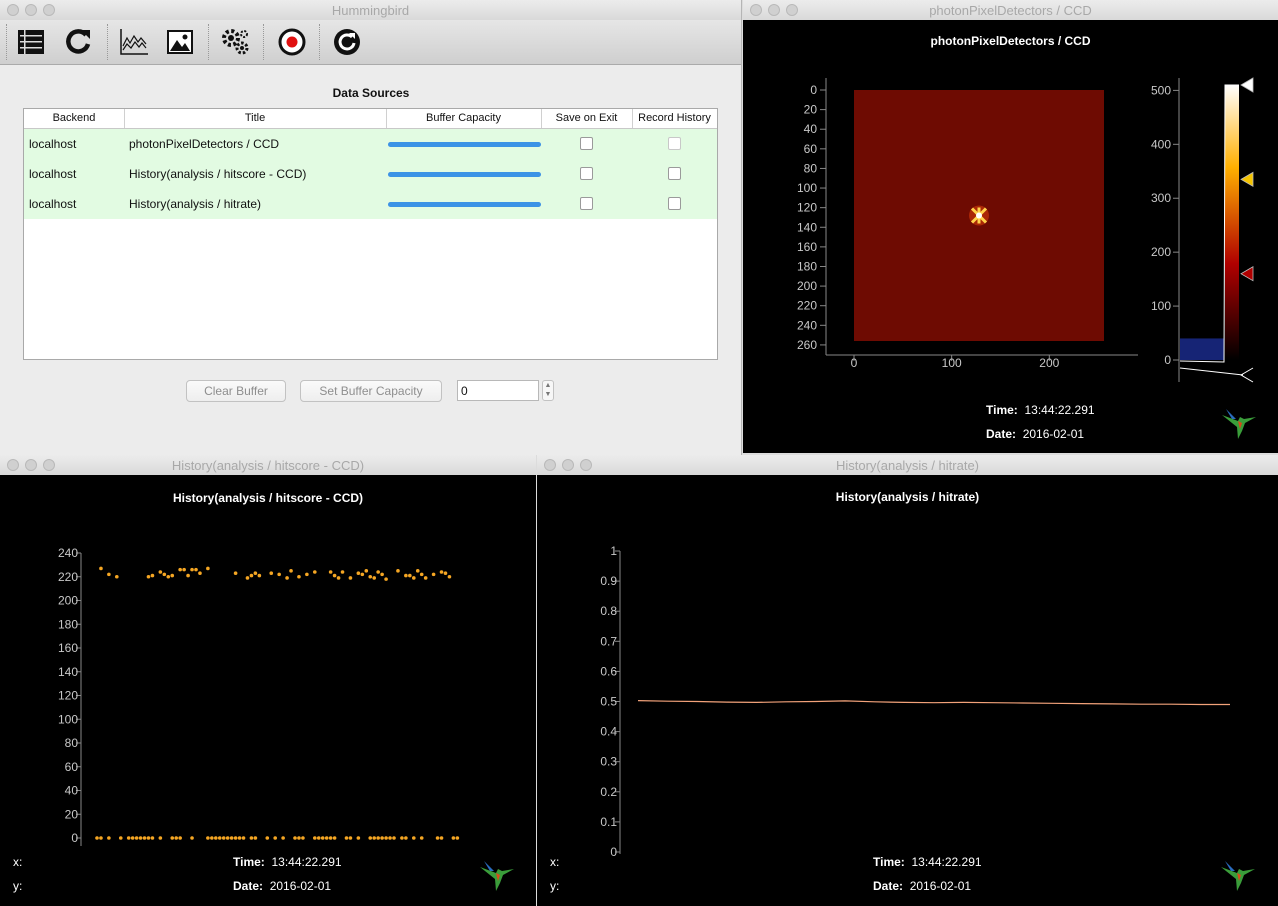 This screenshot has height=906, width=1278. What do you see at coordinates (463, 118) in the screenshot?
I see `column-header-buffer: Buffer Capacity` at bounding box center [463, 118].